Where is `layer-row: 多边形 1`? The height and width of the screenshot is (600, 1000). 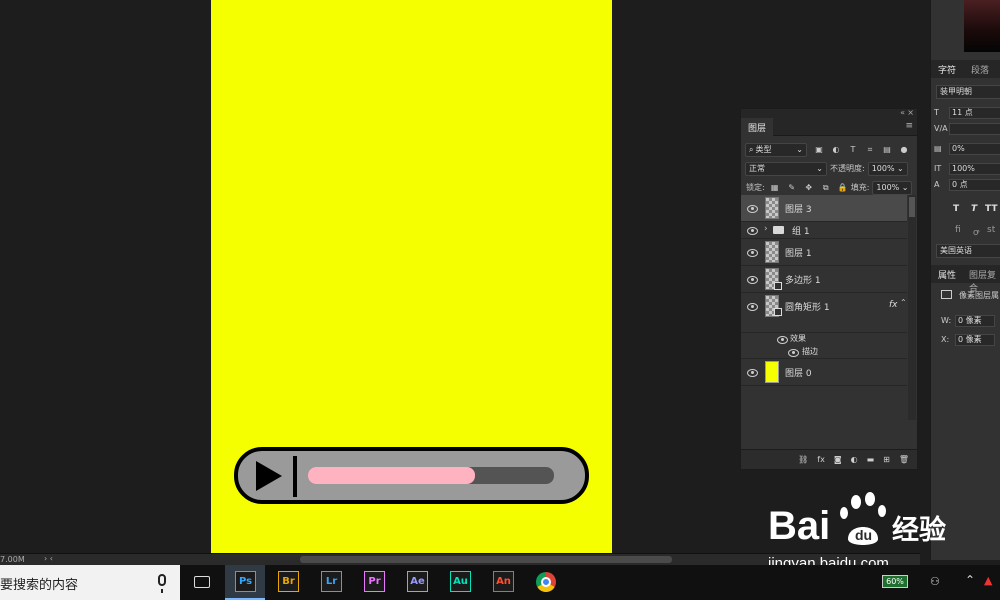
layer-row: 多边形 1 is located at coordinates (824, 279).